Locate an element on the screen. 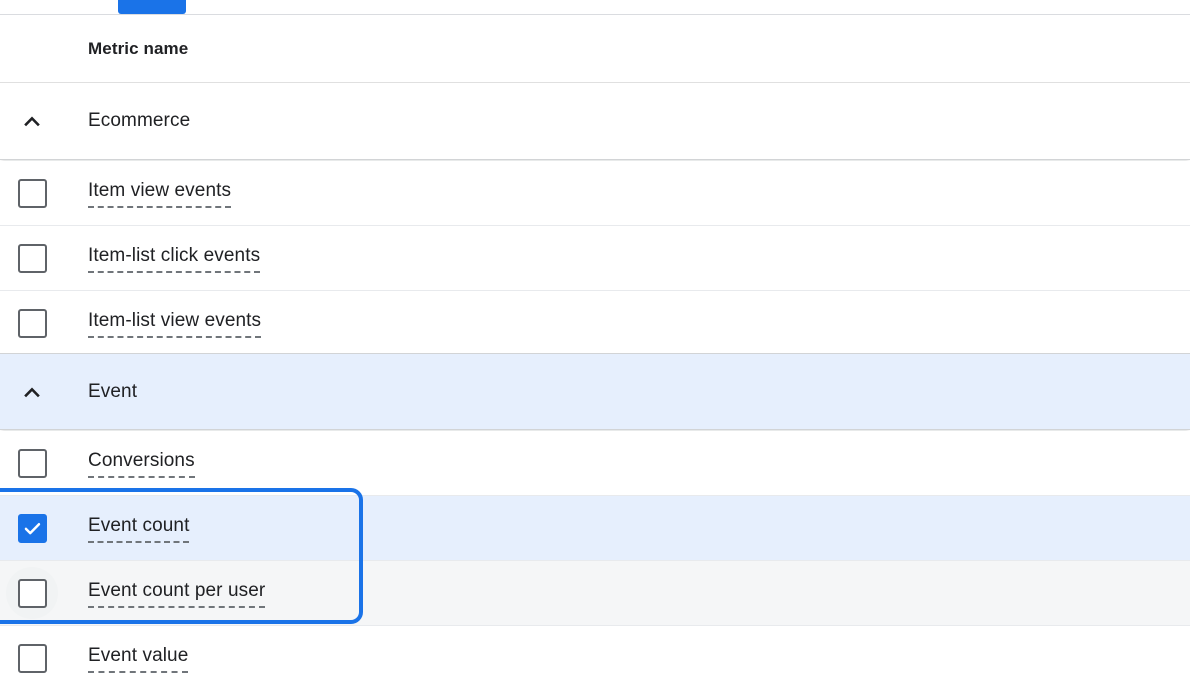 This screenshot has height=675, width=1200. metric-row-event-value: Event value is located at coordinates (595, 650).